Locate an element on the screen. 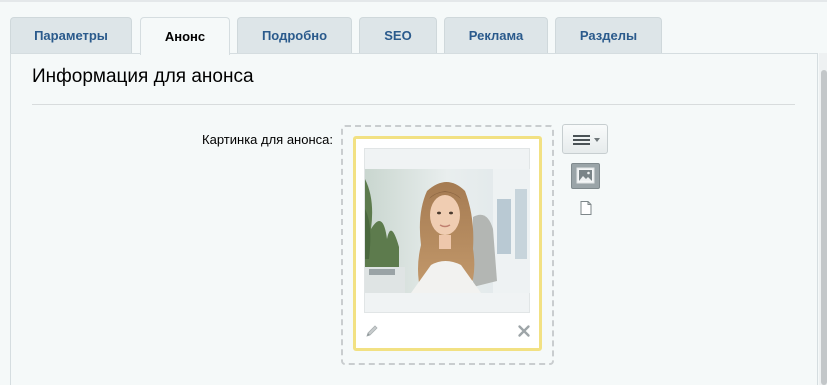  view-mode-menu-button is located at coordinates (585, 139).